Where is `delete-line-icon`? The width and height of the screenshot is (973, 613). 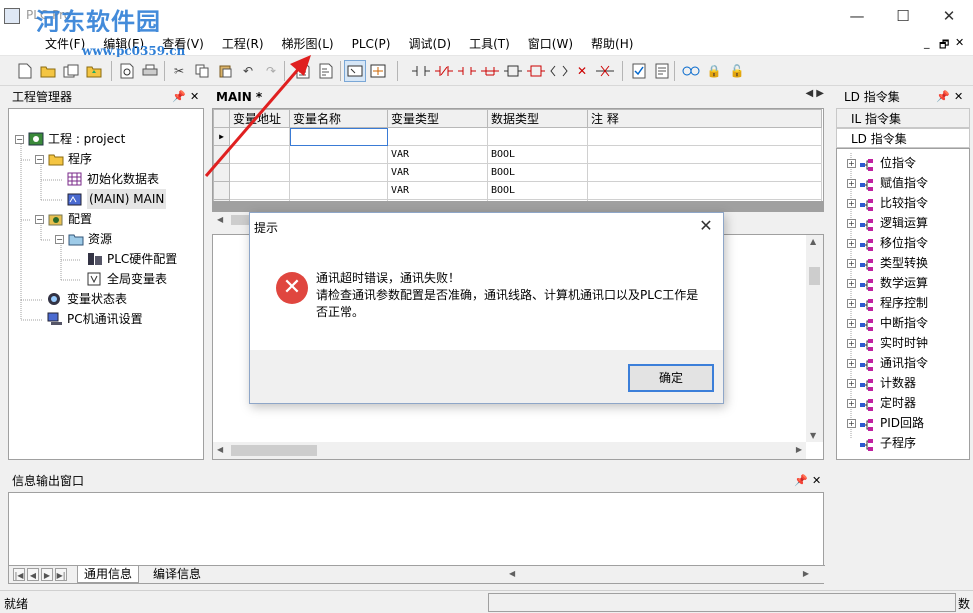 delete-line-icon is located at coordinates (605, 71).